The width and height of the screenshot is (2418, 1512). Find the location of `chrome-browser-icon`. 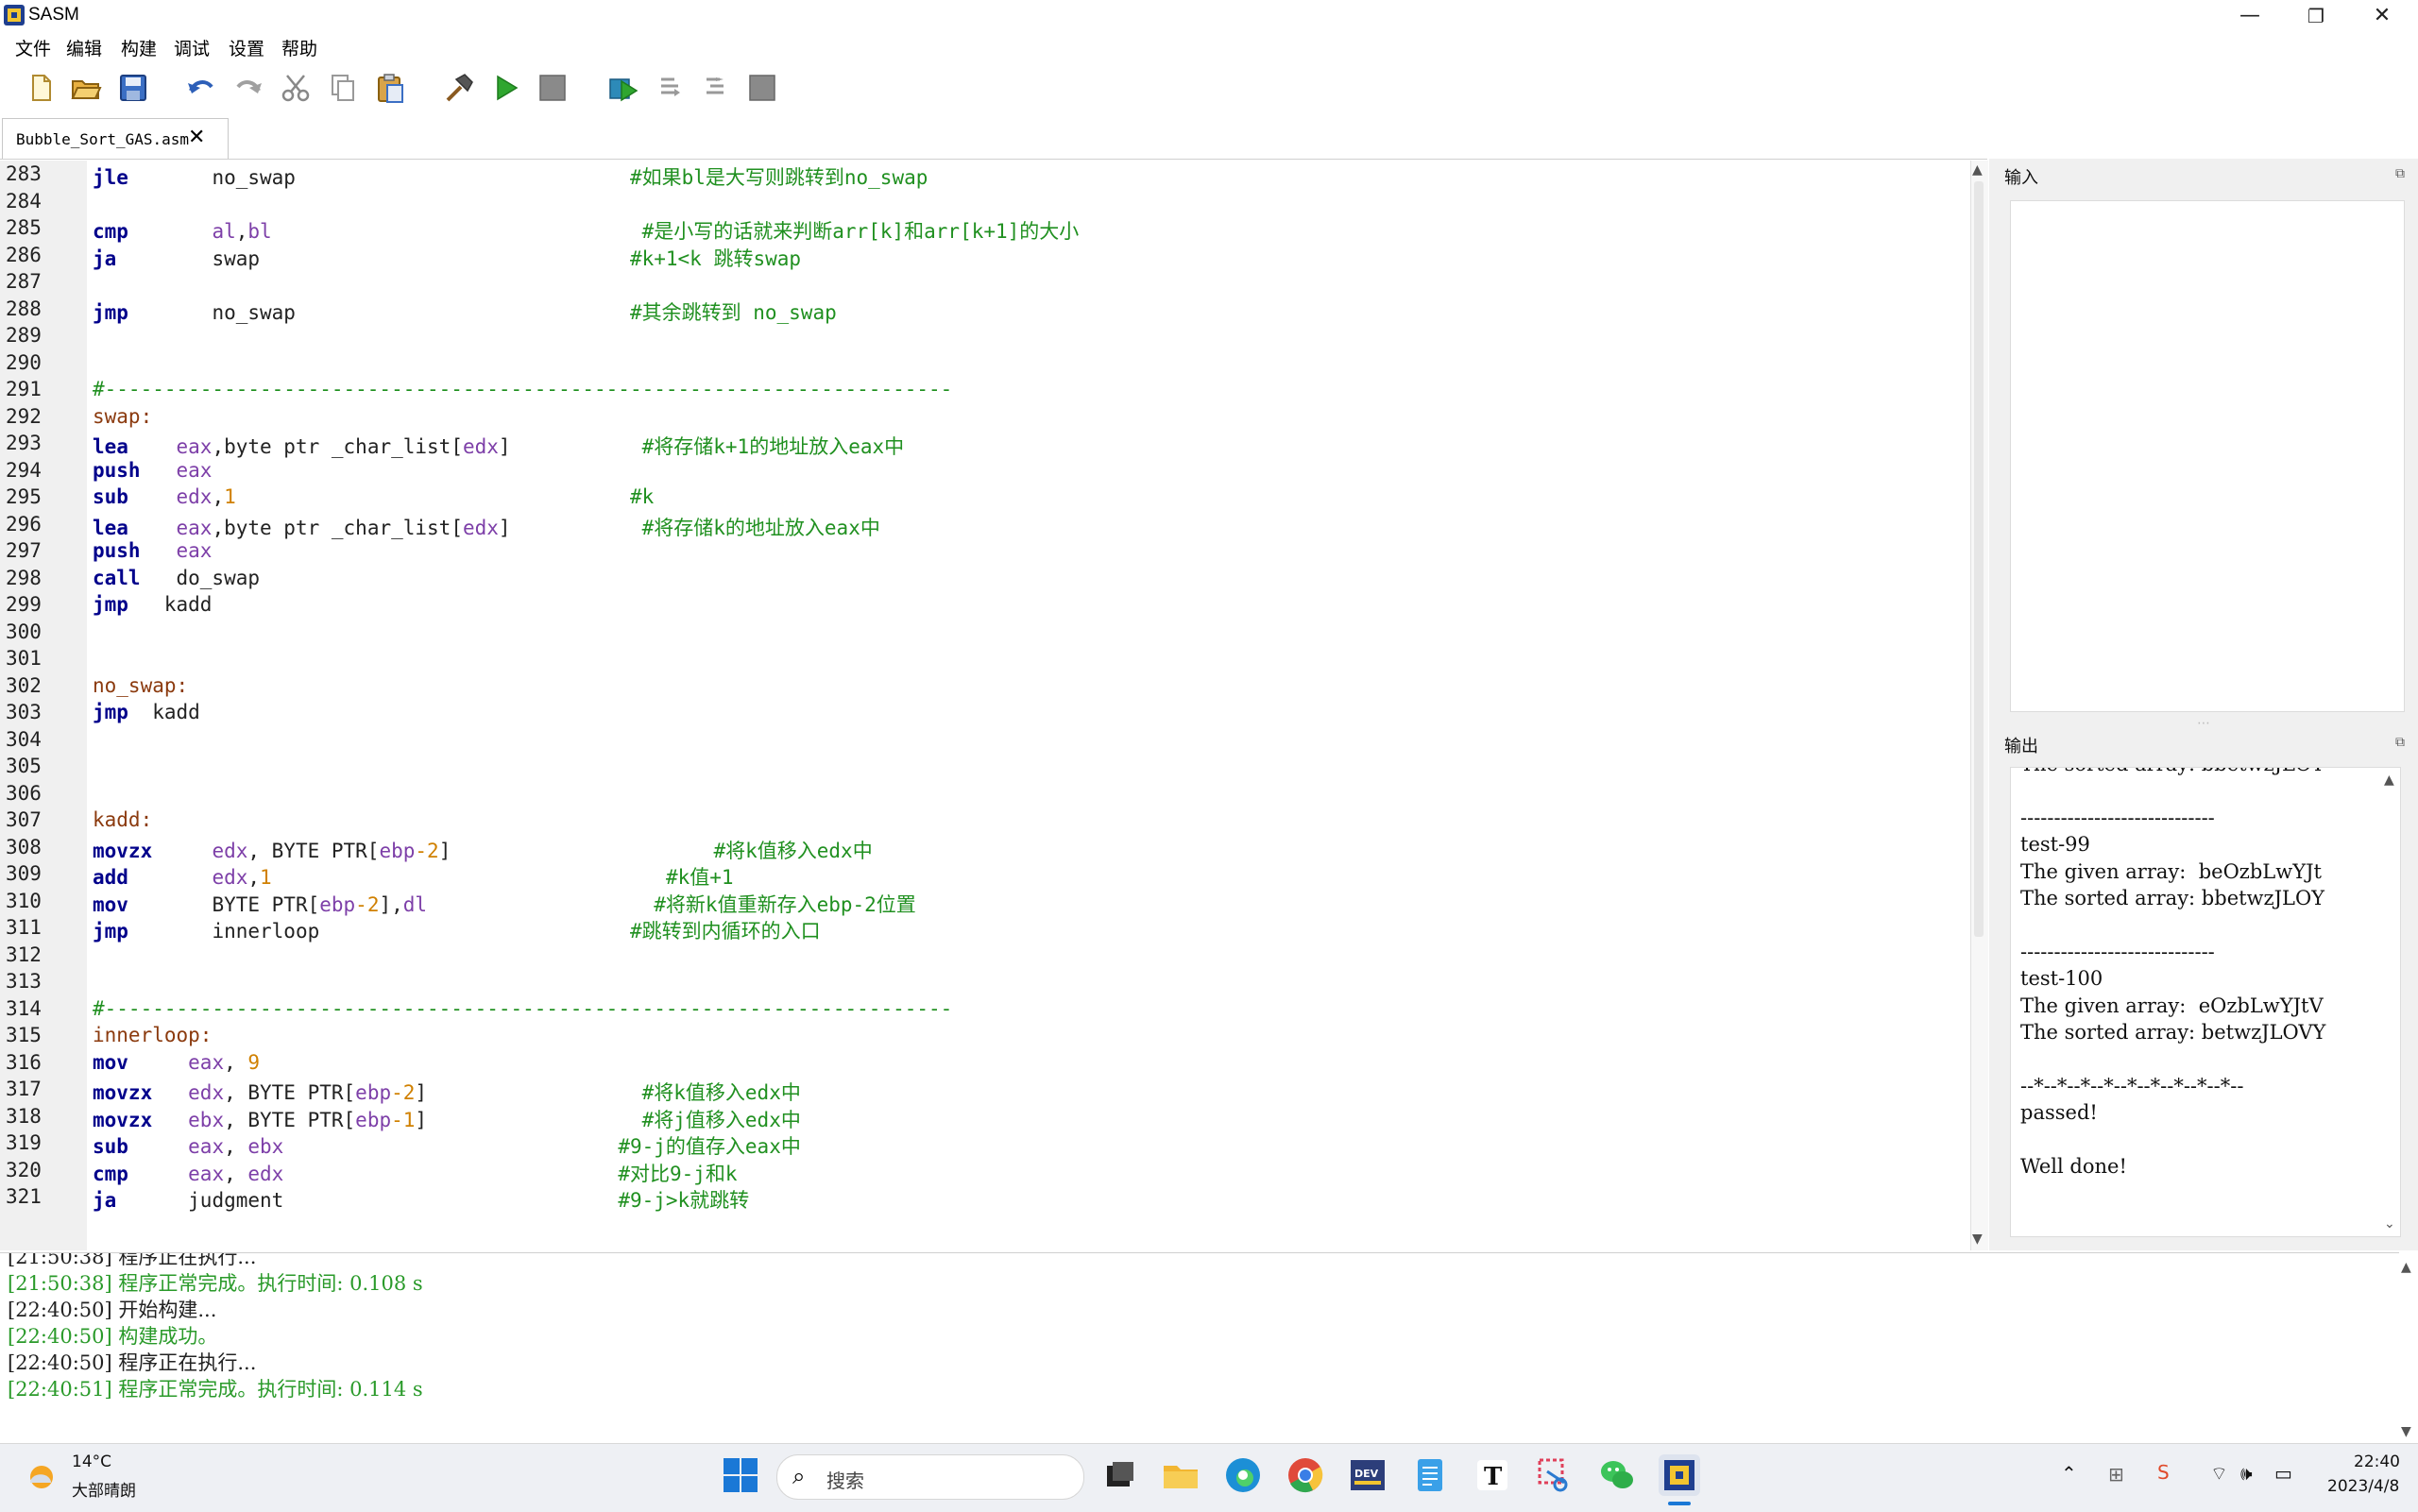

chrome-browser-icon is located at coordinates (1305, 1475).